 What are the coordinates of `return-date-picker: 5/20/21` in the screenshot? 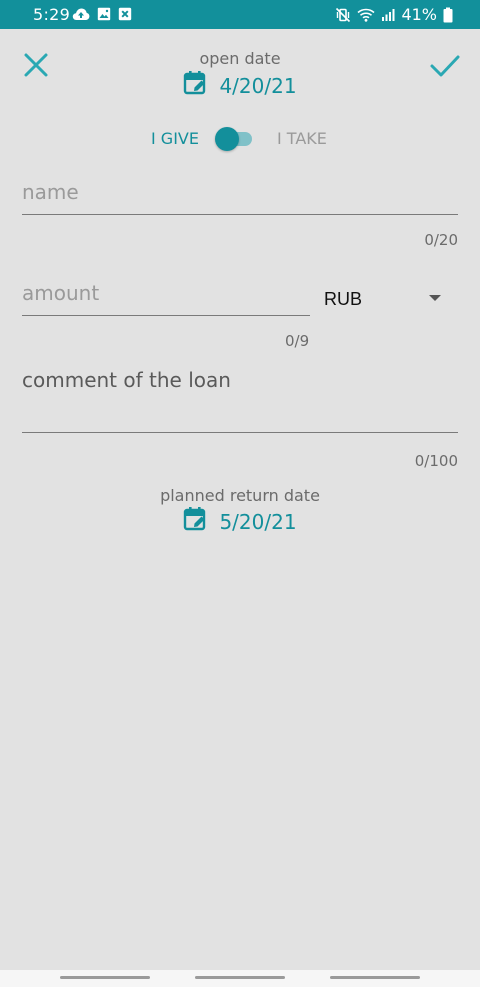 It's located at (240, 521).